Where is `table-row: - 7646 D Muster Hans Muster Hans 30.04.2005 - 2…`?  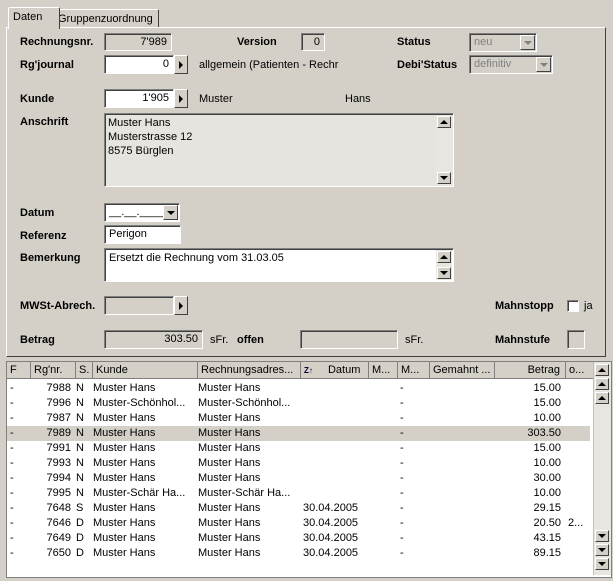
table-row: - 7646 D Muster Hans Muster Hans 30.04.2005 - 2… is located at coordinates (298, 523).